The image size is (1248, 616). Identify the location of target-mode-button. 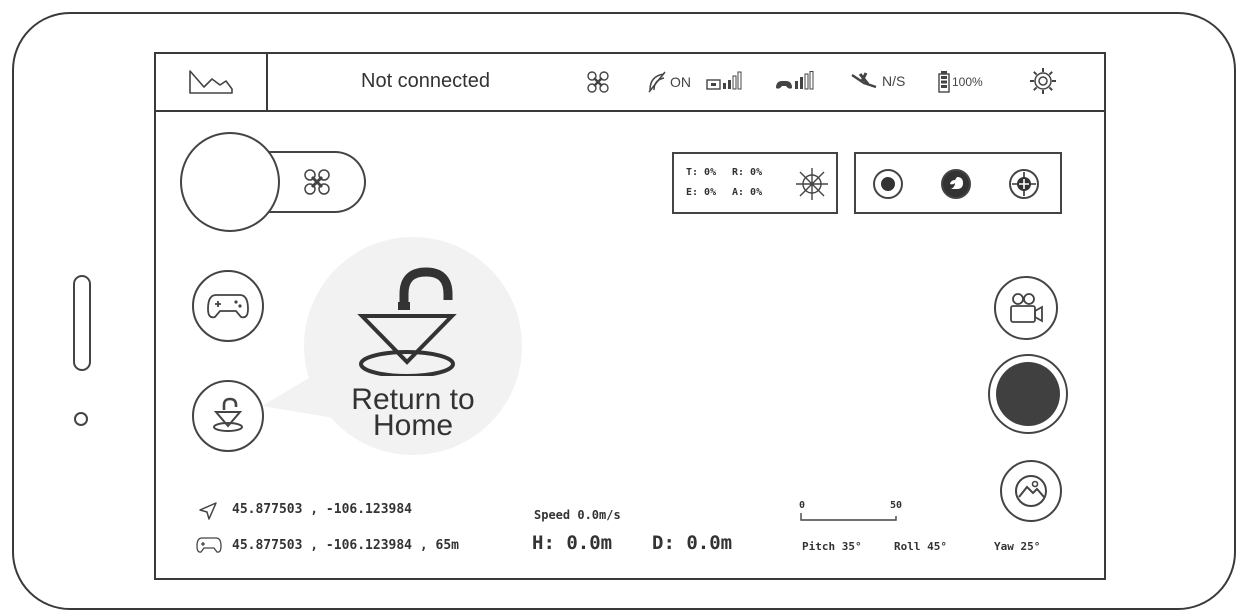
(1024, 184).